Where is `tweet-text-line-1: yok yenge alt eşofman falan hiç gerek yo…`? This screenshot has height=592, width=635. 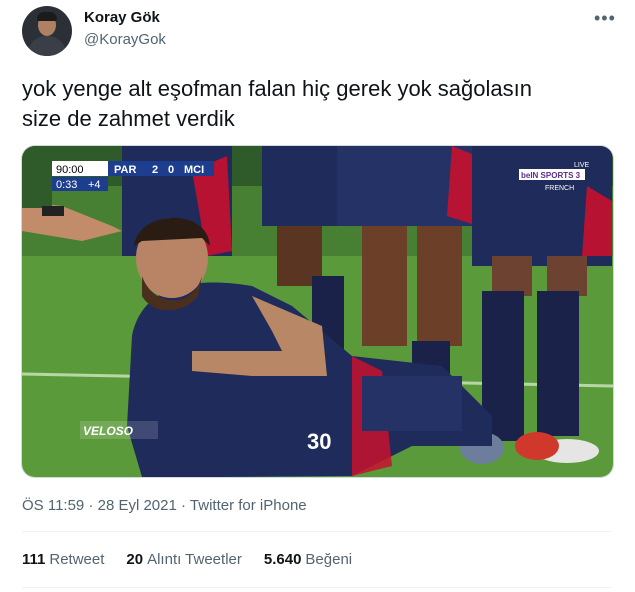
tweet-text-line-1: yok yenge alt eşofman falan hiç gerek yo… is located at coordinates (277, 88).